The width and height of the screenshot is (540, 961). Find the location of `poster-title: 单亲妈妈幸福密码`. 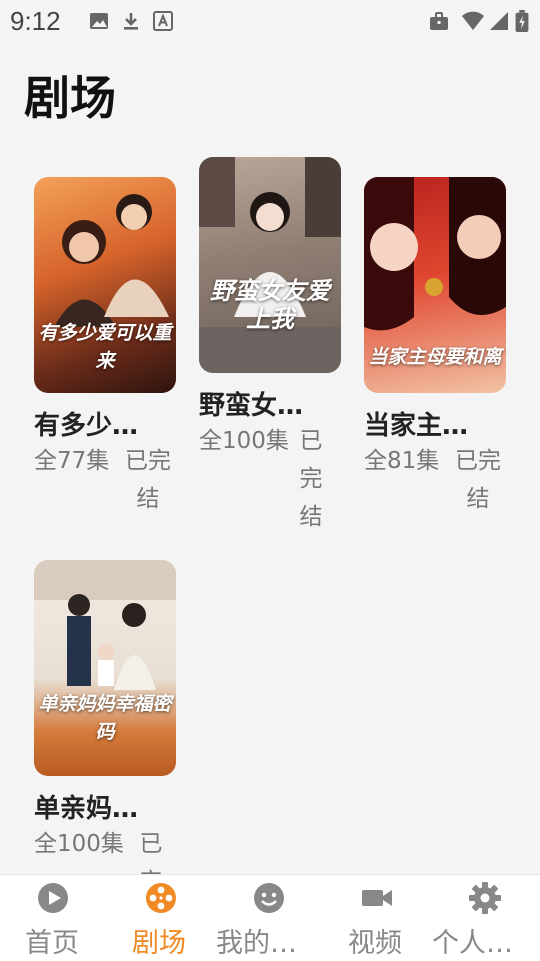

poster-title: 单亲妈妈幸福密码 is located at coordinates (105, 718).